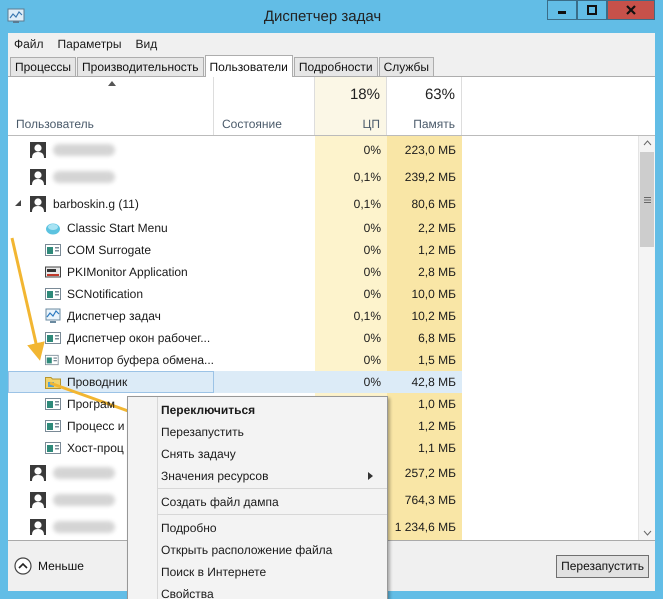  What do you see at coordinates (49, 566) in the screenshot?
I see `fewer-details-button: Меньше` at bounding box center [49, 566].